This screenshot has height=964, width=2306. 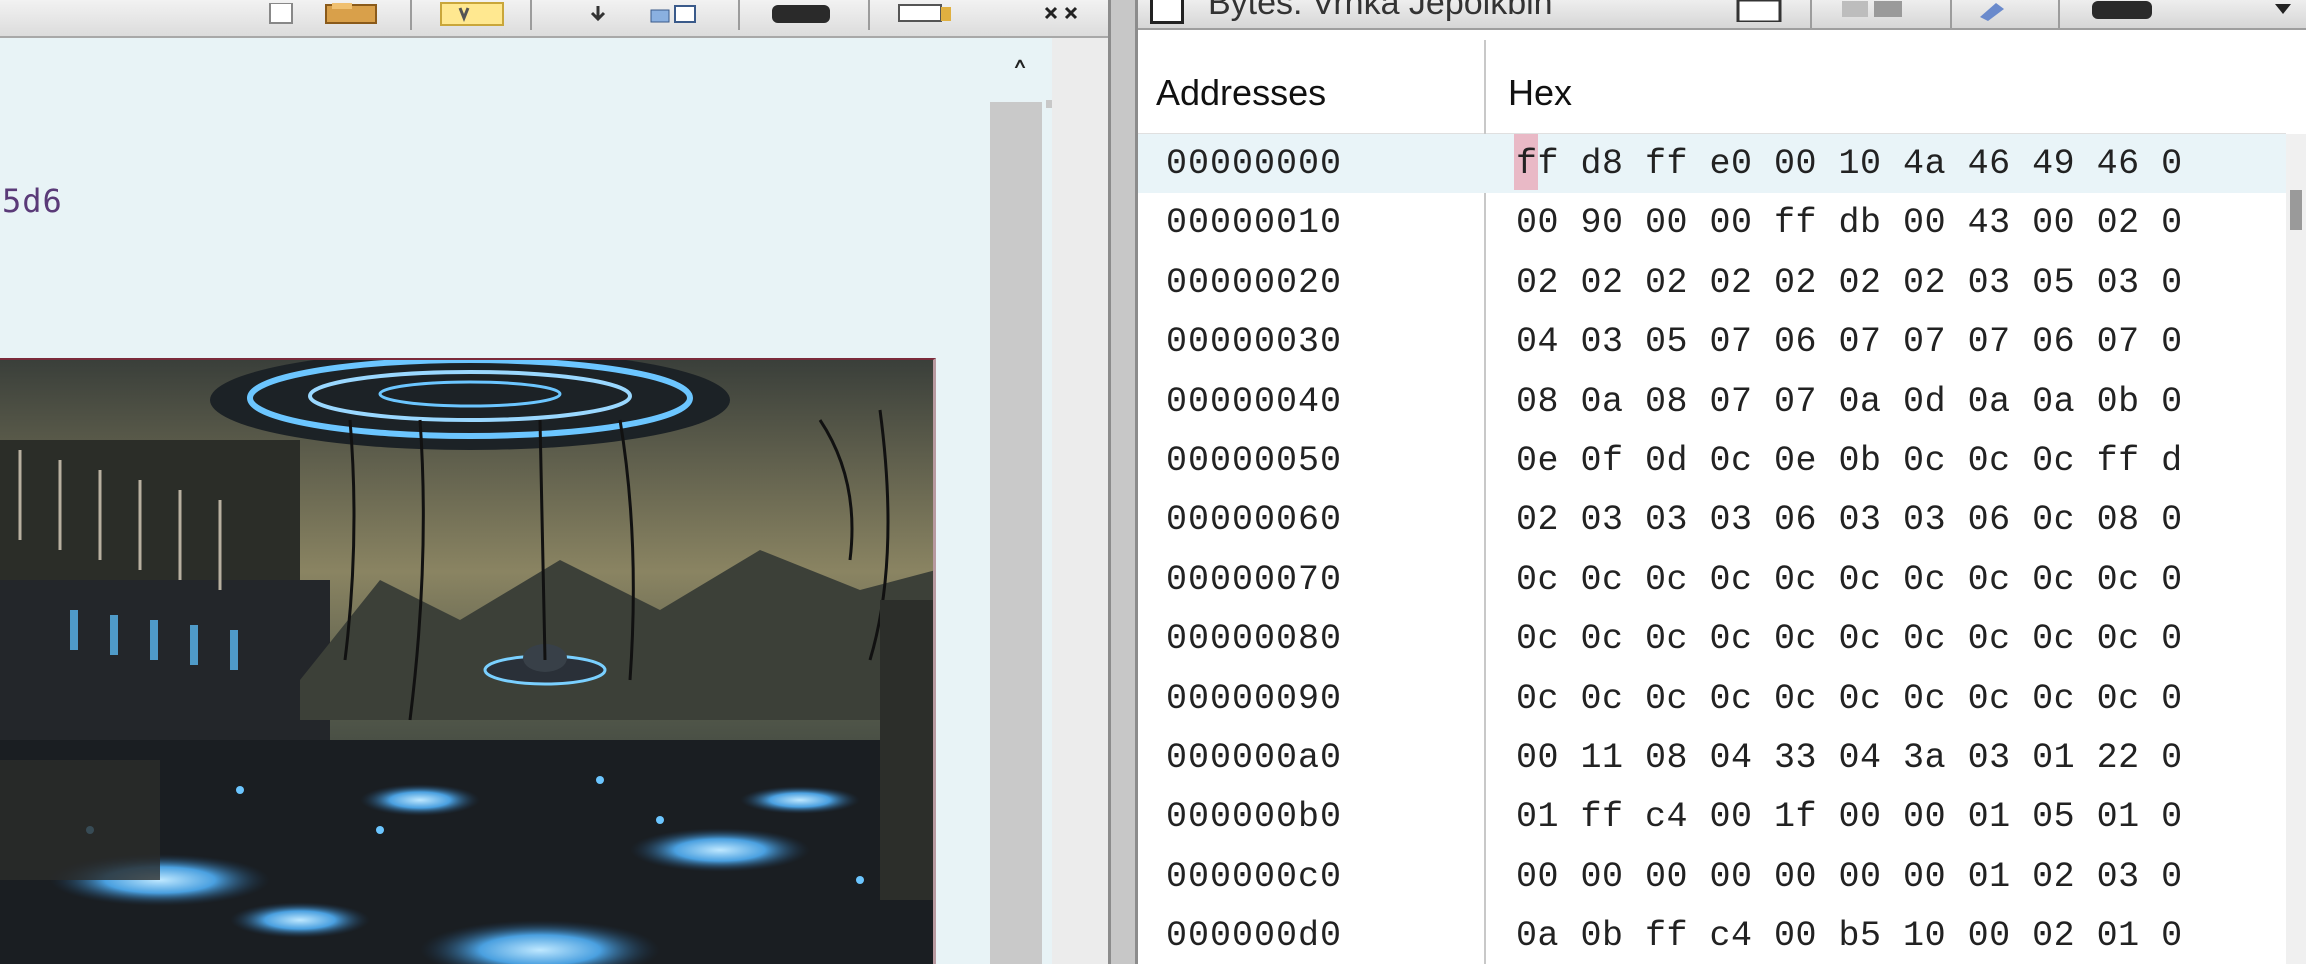 I want to click on hex-viewer-toolbar: Bytes: Vrnka Jepolkbin, so click(x=1722, y=15).